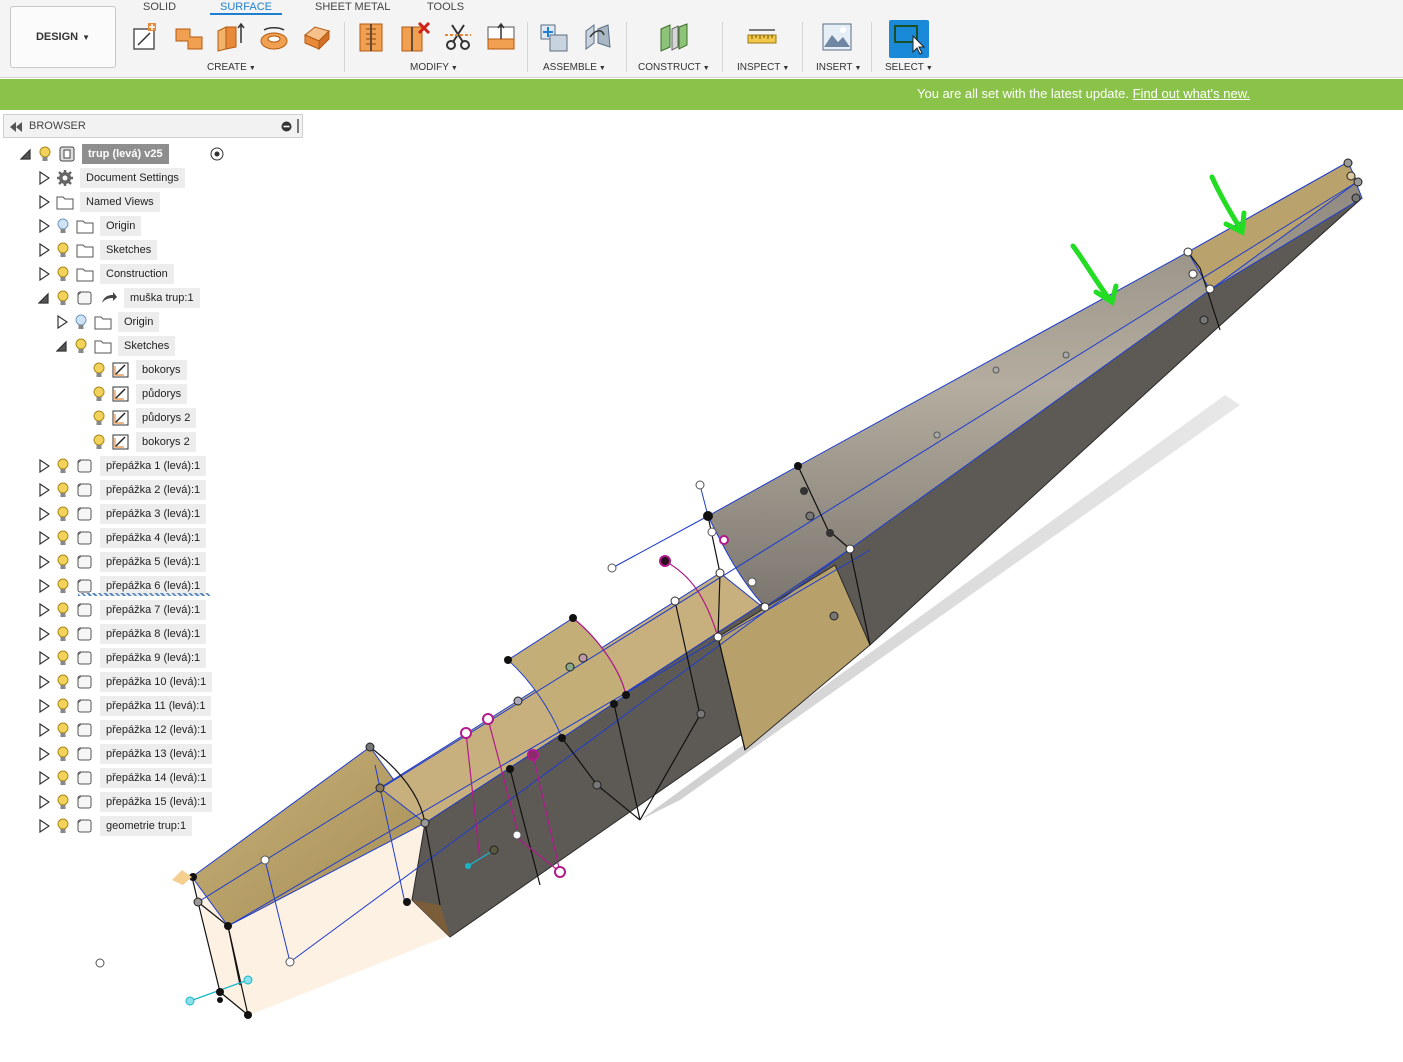 The height and width of the screenshot is (1062, 1403). Describe the element at coordinates (162, 394) in the screenshot. I see `tree-item-label: půdorys` at that location.